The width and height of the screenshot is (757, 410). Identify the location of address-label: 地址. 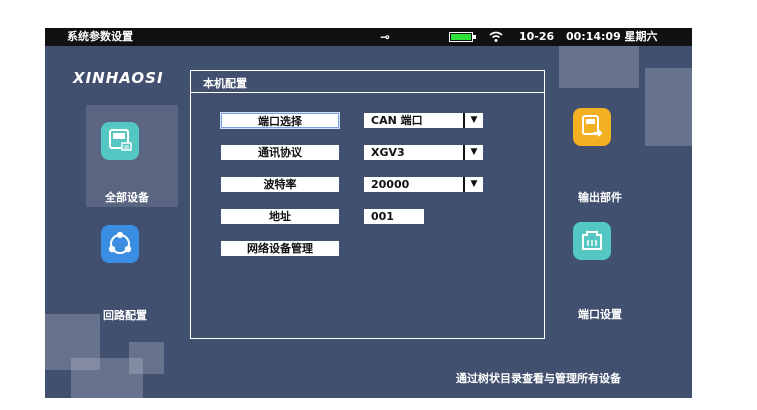
(280, 216).